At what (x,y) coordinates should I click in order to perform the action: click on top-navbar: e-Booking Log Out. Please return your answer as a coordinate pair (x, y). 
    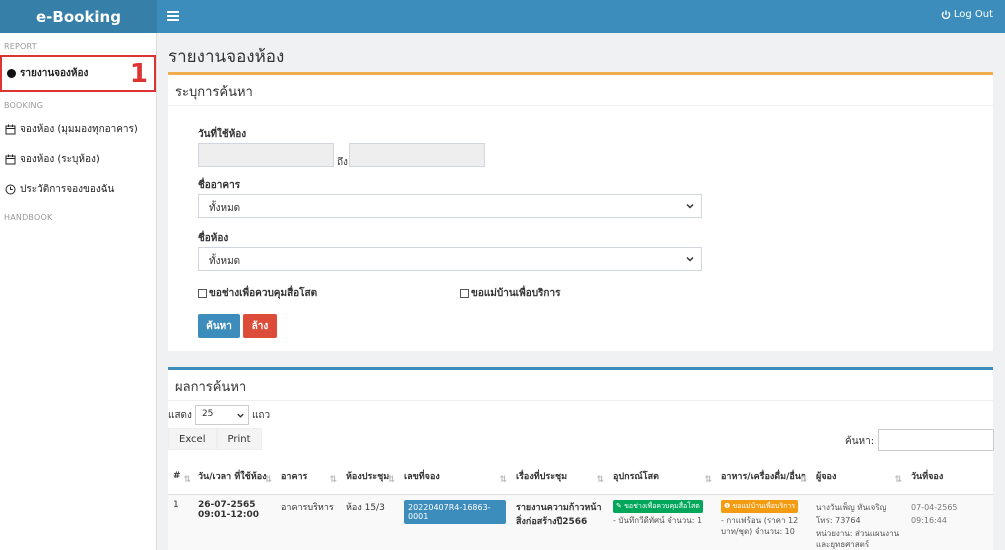
    Looking at the image, I should click on (502, 16).